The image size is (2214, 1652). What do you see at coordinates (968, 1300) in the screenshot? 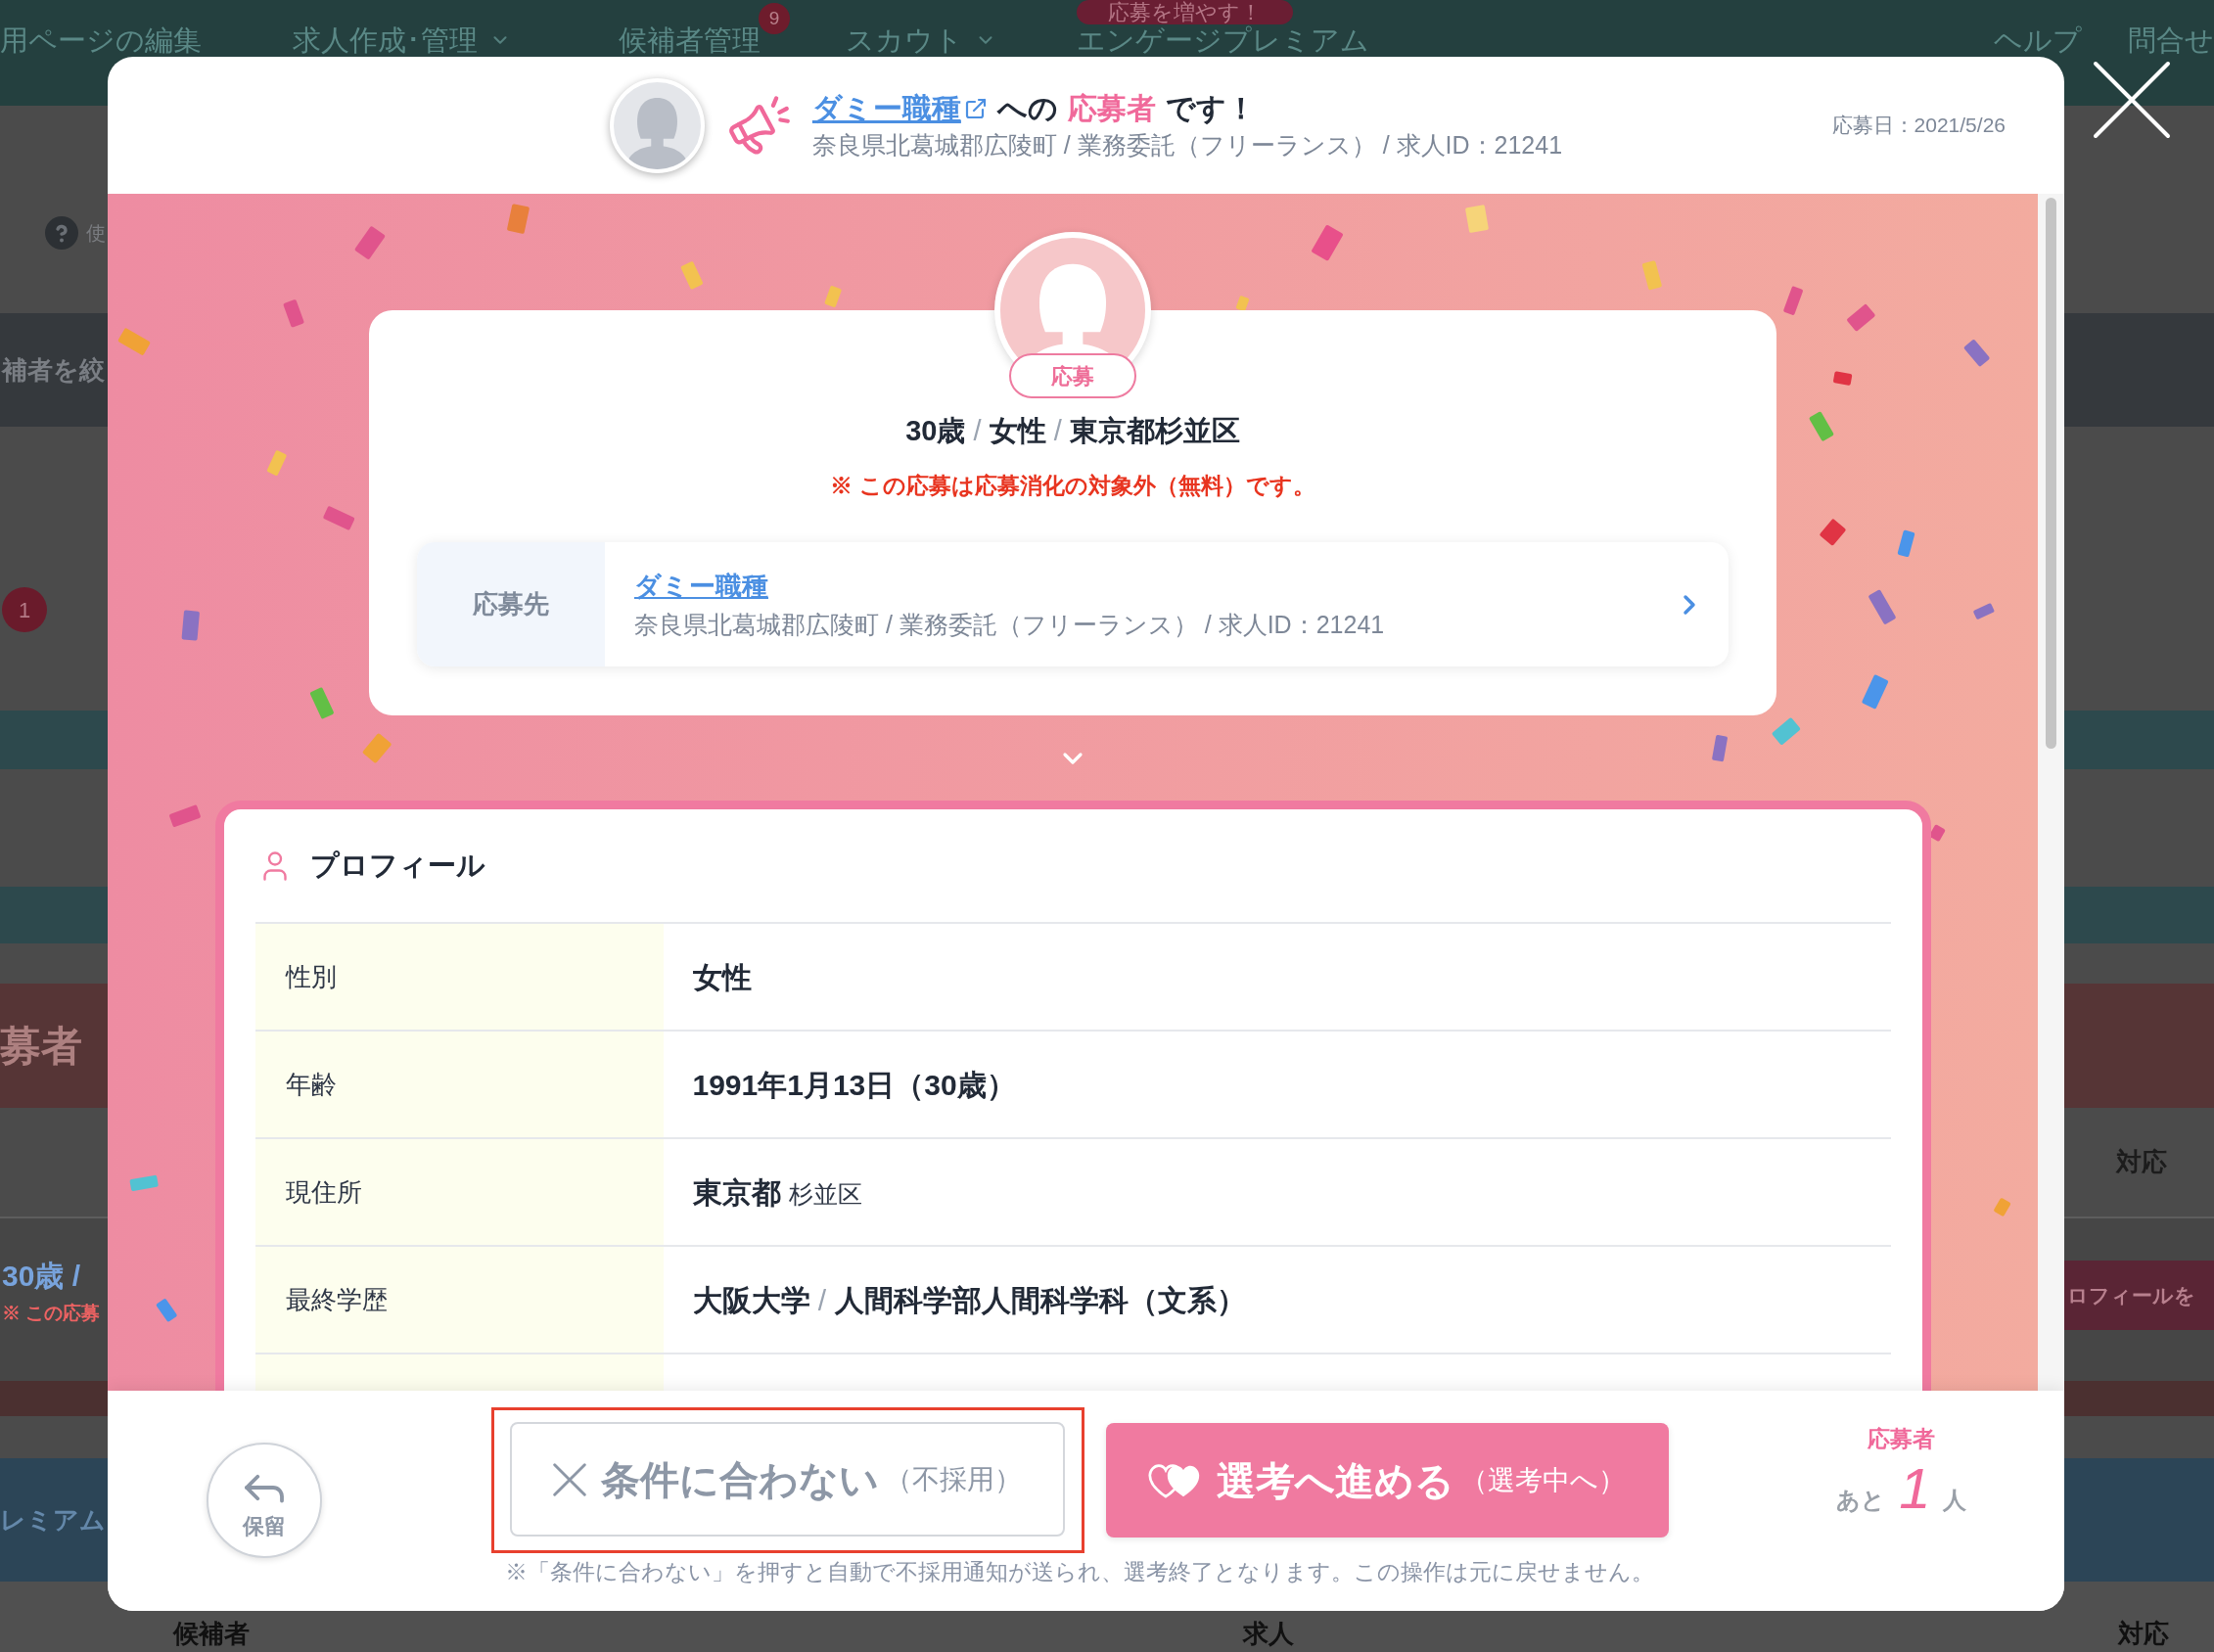
I see `field-value: 大阪大学 / 人間科学部人間科学科（文系）` at bounding box center [968, 1300].